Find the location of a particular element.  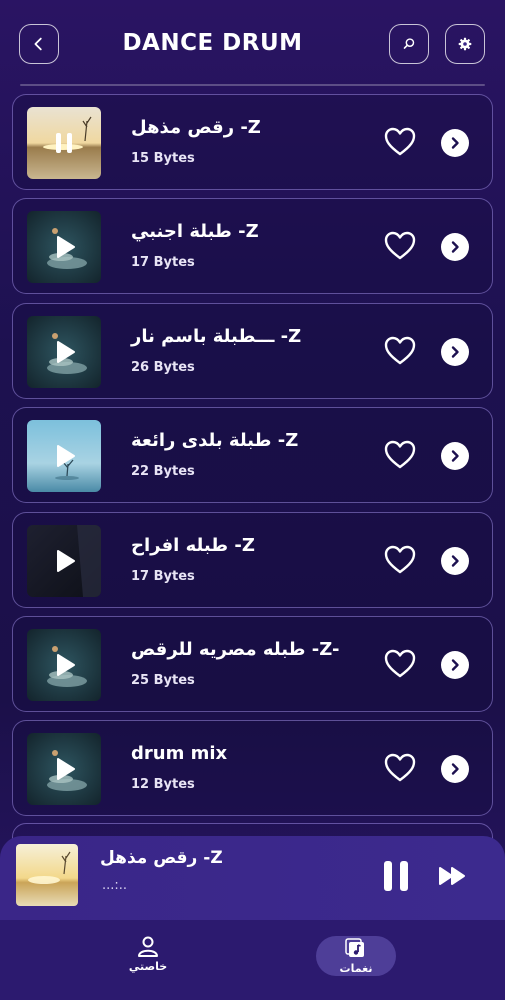

track-name: طبلة بلدى رائعة -Z is located at coordinates (215, 441).